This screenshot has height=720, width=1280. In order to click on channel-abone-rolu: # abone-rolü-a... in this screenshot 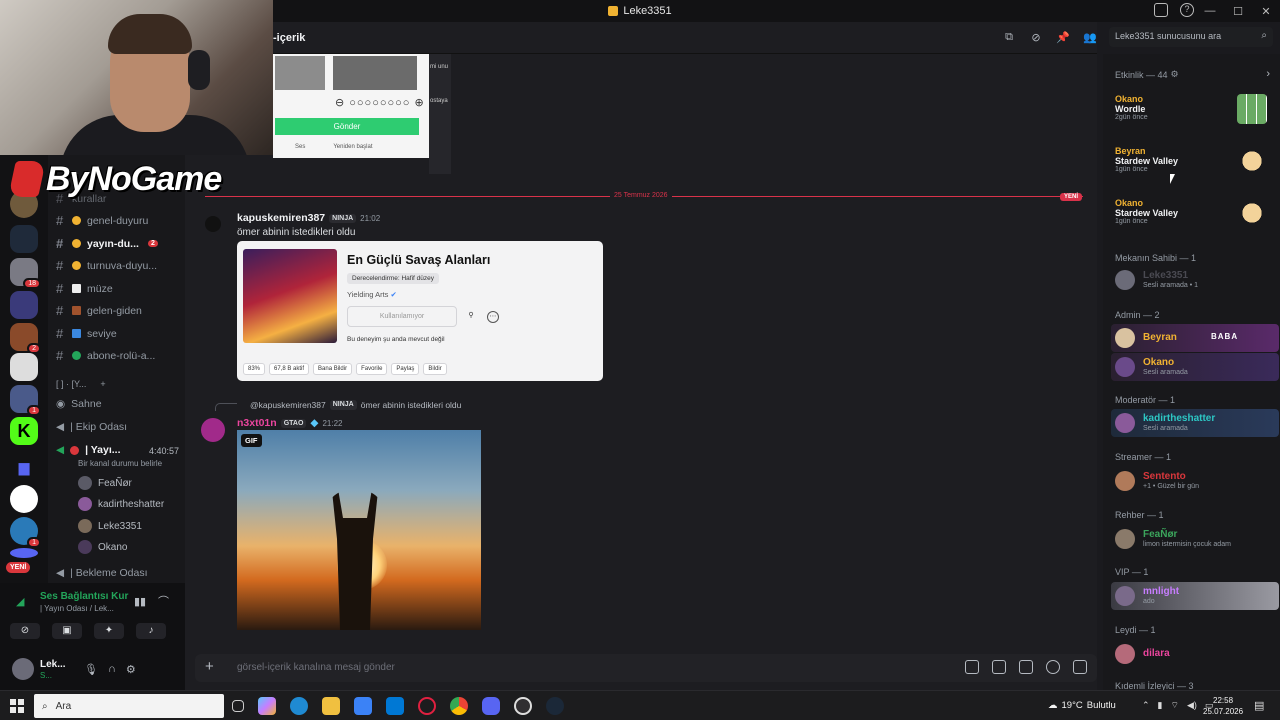, I will do `click(105, 355)`.